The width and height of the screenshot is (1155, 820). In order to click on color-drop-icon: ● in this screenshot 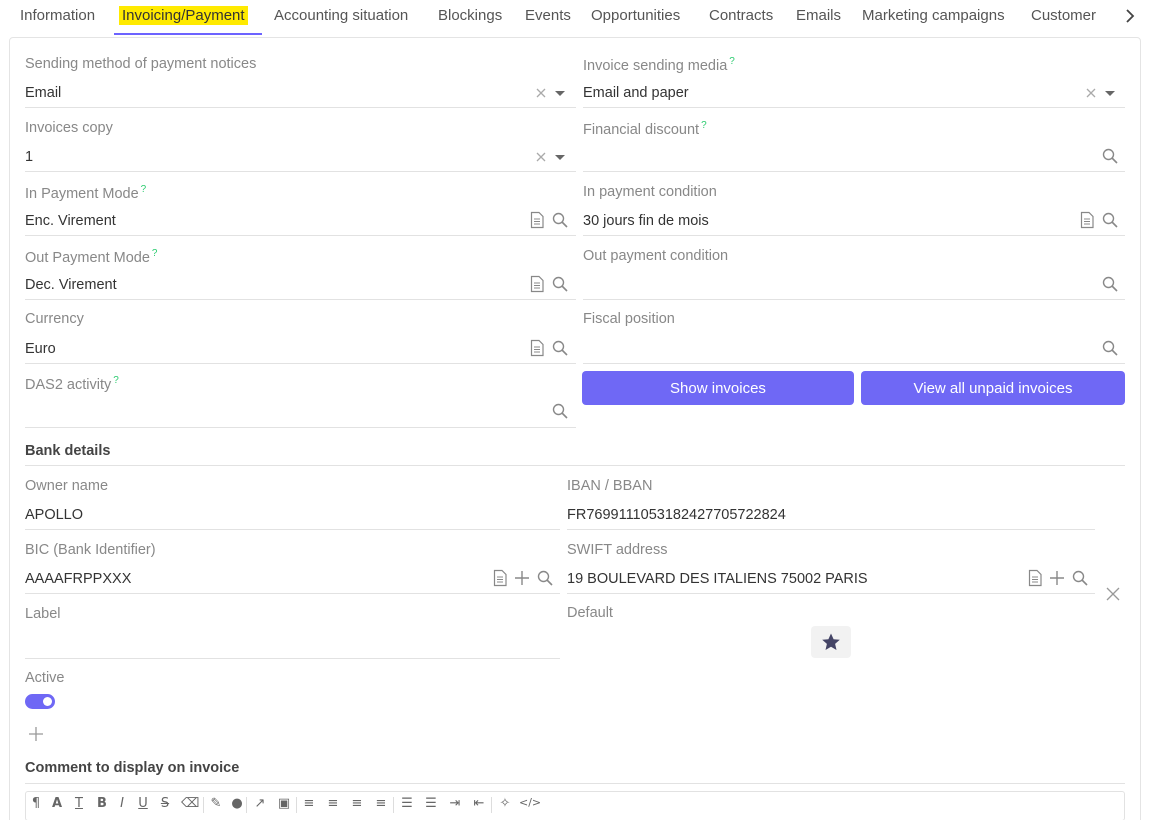, I will do `click(237, 803)`.